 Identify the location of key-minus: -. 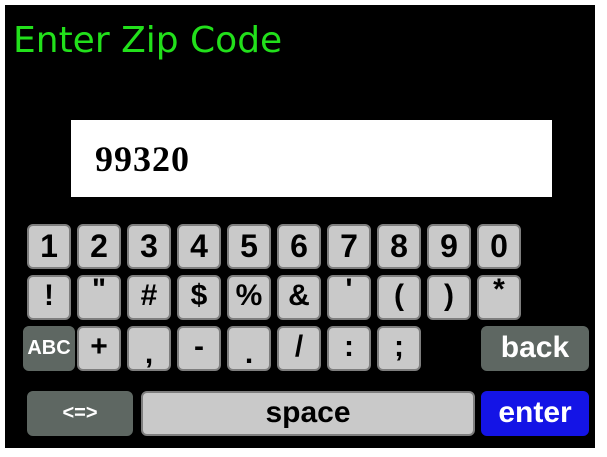
(199, 348).